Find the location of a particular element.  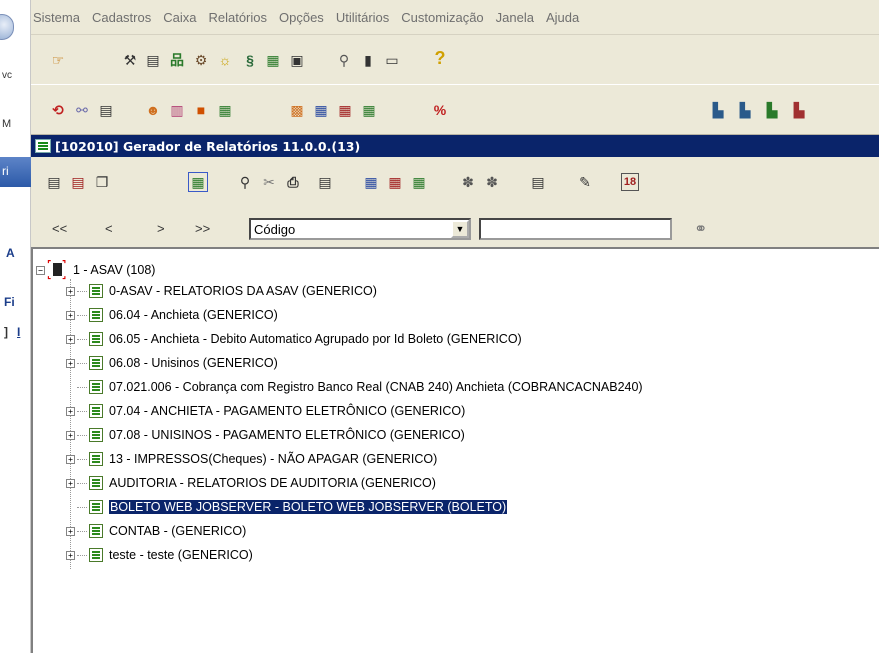

export-1-icon: ▙ is located at coordinates (718, 110).